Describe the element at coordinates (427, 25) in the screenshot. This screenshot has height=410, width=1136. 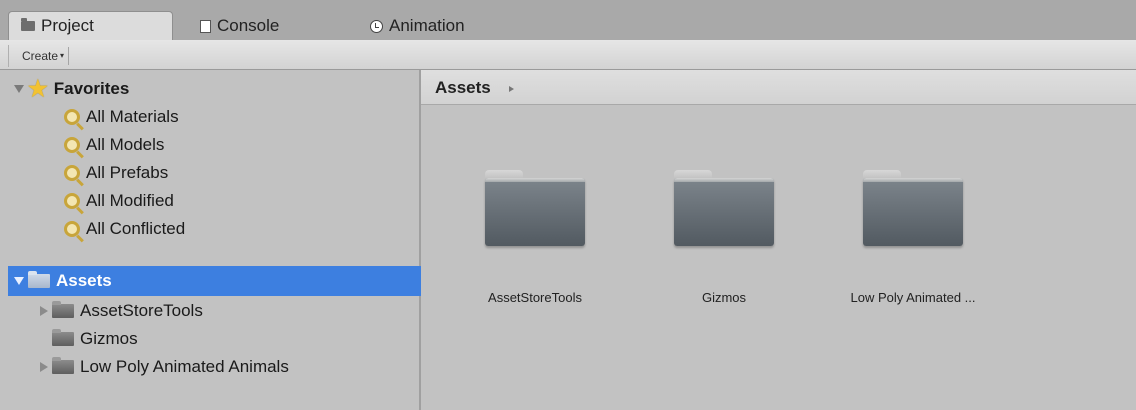
I see `tab-animation-label: Animation` at that location.